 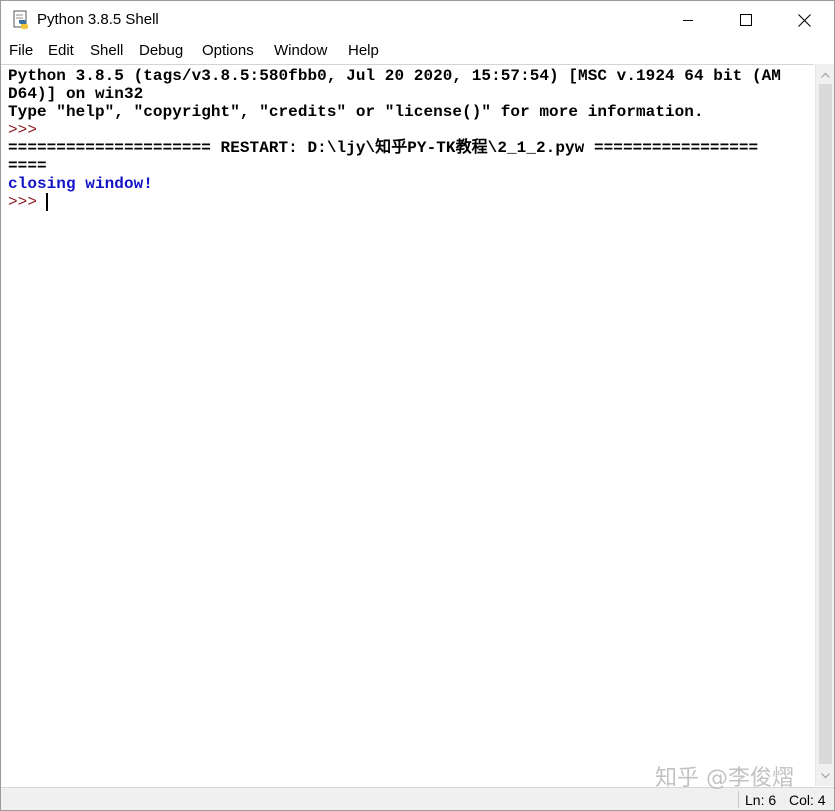 What do you see at coordinates (724, 778) in the screenshot?
I see `watermark: 知乎 @李俊熠` at bounding box center [724, 778].